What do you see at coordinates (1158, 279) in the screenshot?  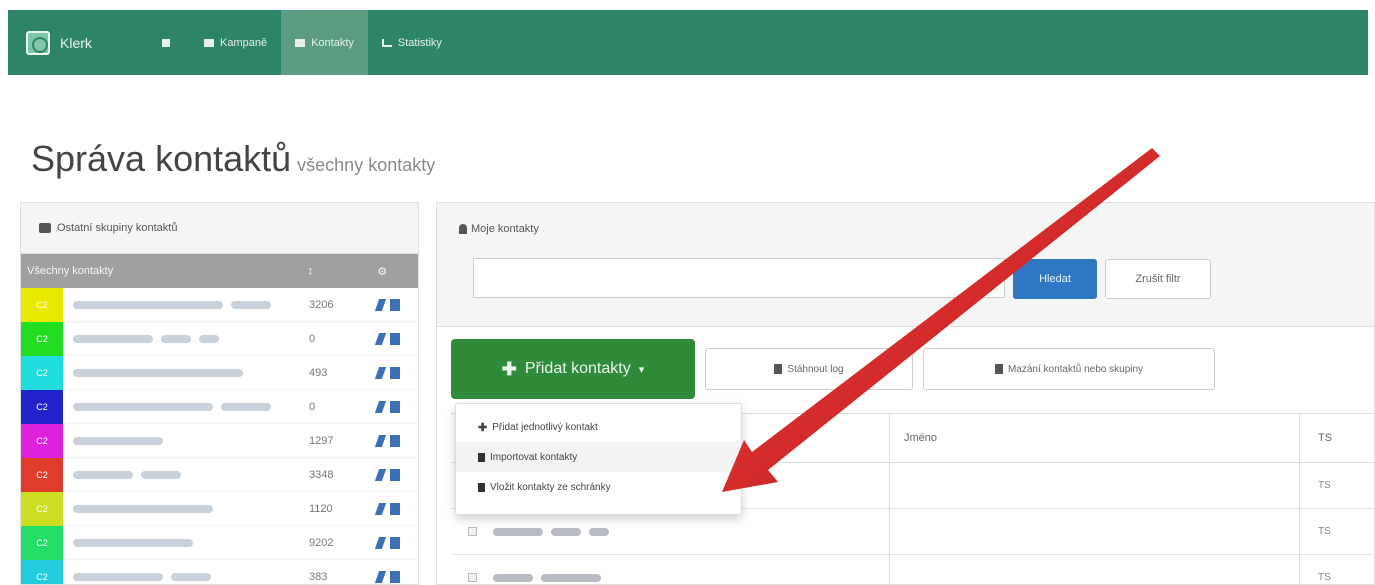 I see `cancel-filter-button: Zrušit filtr` at bounding box center [1158, 279].